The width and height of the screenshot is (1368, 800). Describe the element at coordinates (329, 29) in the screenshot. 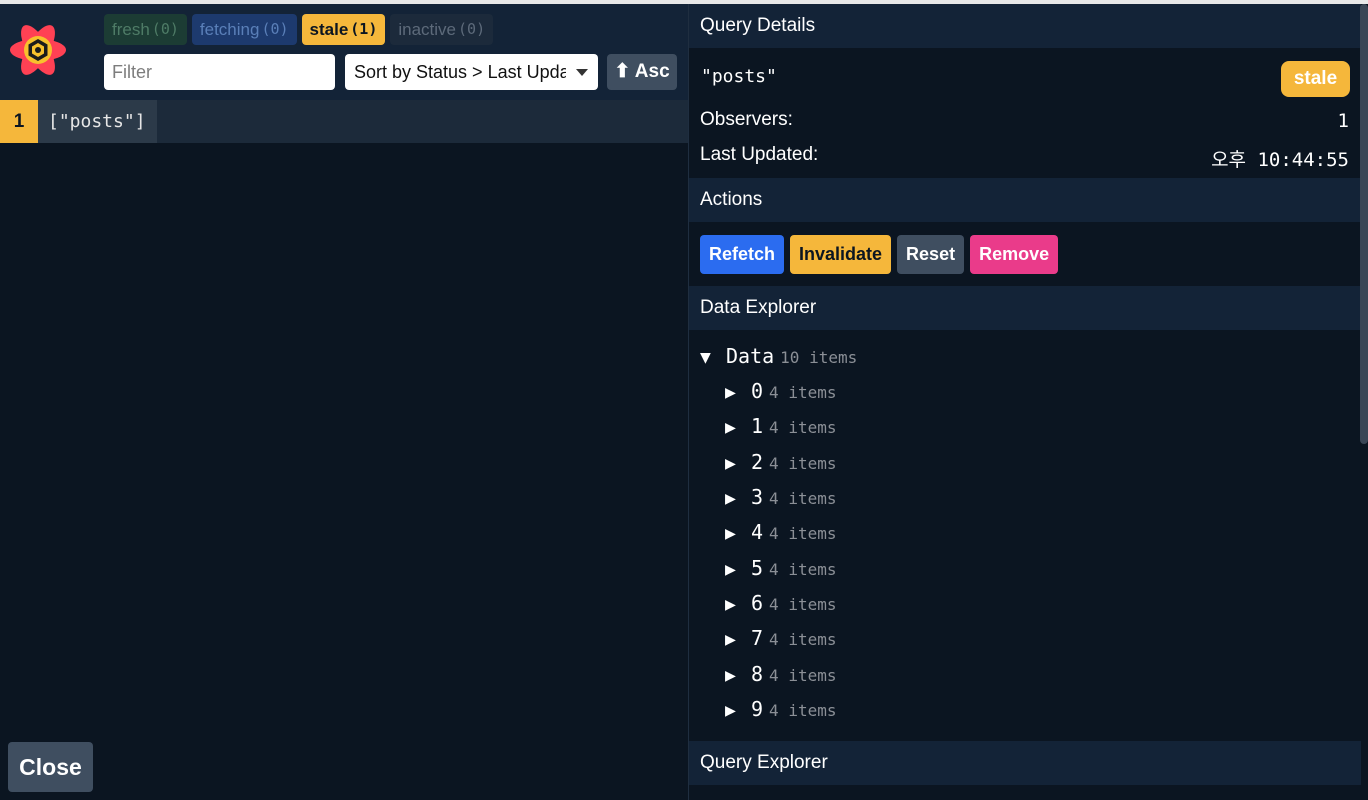

I see `filter-stale-label: stale` at that location.